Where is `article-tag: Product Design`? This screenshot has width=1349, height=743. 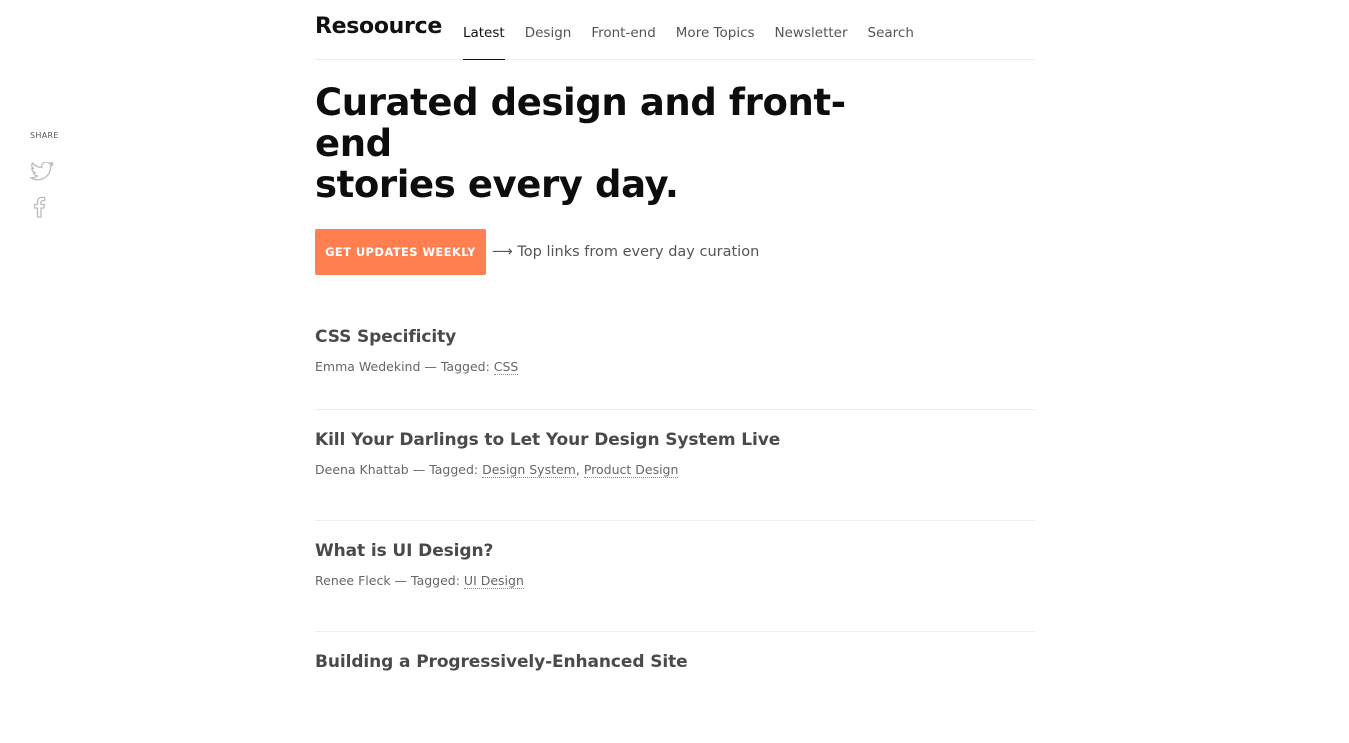 article-tag: Product Design is located at coordinates (631, 470).